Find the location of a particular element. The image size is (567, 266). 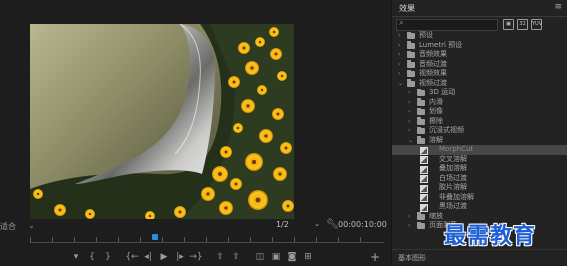

folder-item: ⌄ 视频过渡 is located at coordinates (479, 84).